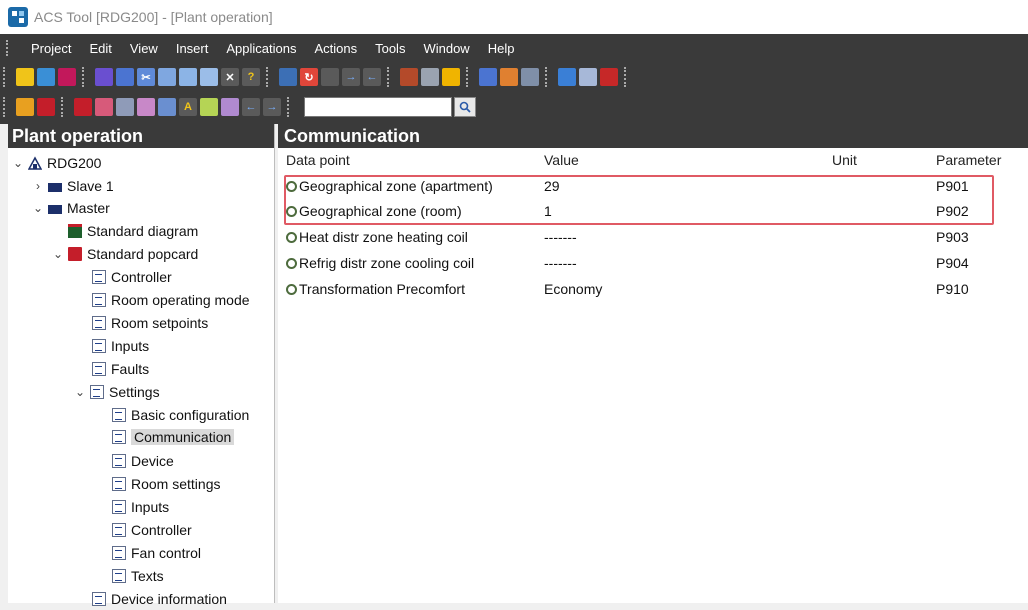 This screenshot has height=610, width=1028. Describe the element at coordinates (143, 461) in the screenshot. I see `tree-node-device: Device` at that location.